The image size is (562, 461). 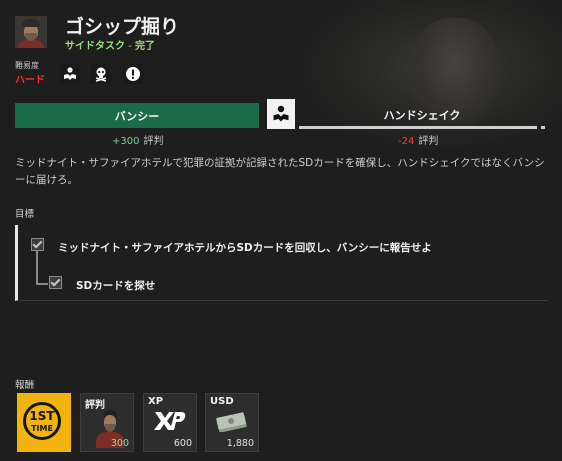 What do you see at coordinates (116, 286) in the screenshot?
I see `subobjective-text: SDカードを探せ` at bounding box center [116, 286].